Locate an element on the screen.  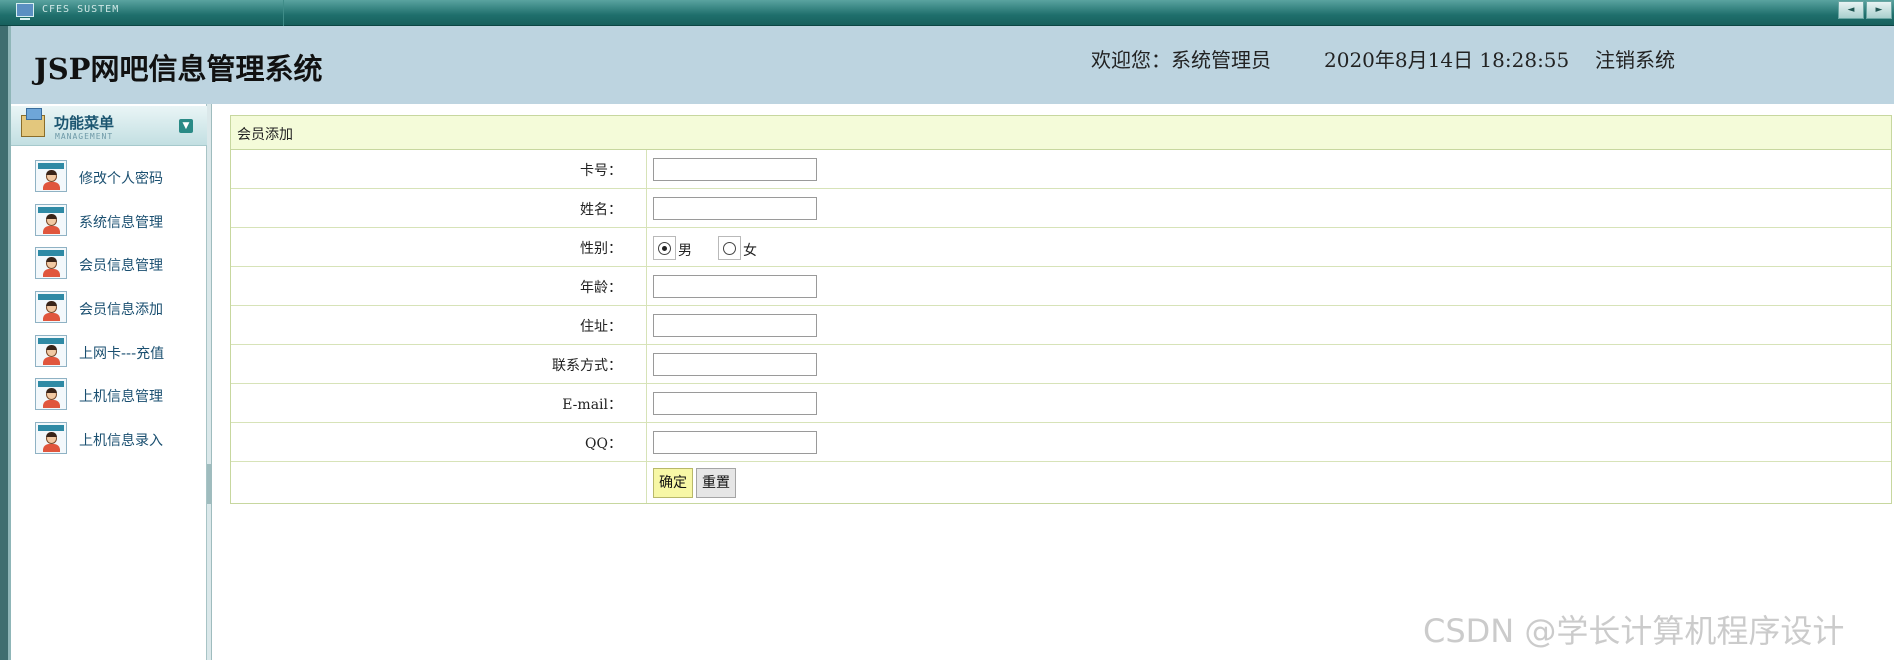
sidebar-item-label: 上机信息录入 is located at coordinates (121, 441).